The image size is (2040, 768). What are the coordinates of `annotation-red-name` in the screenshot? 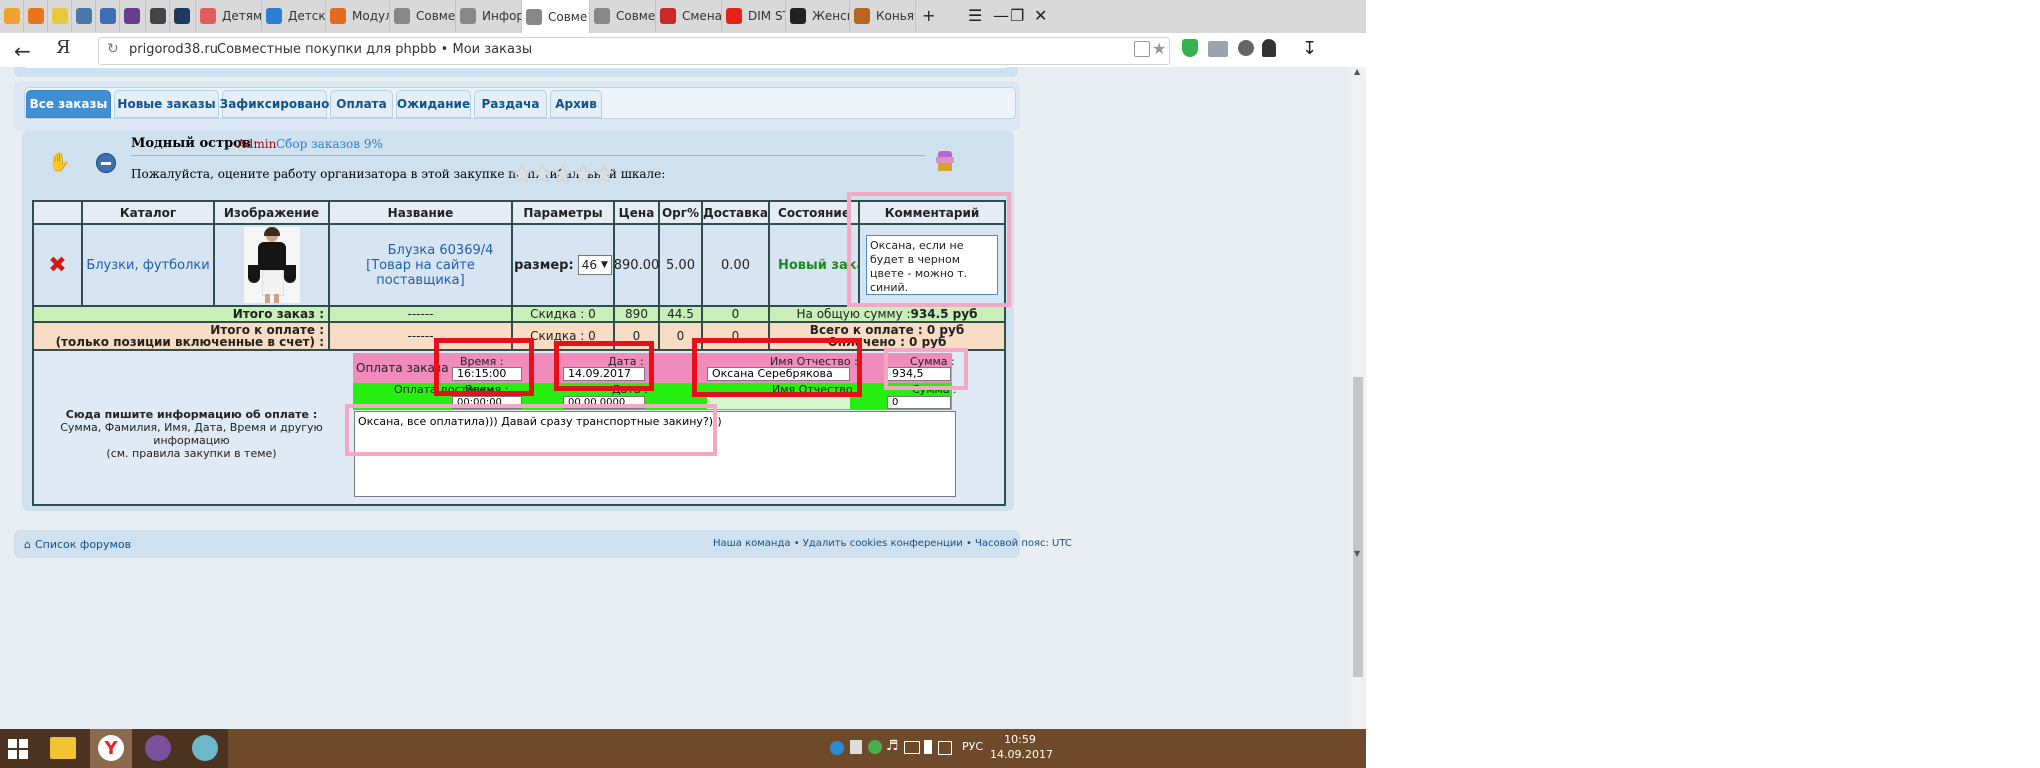 It's located at (777, 367).